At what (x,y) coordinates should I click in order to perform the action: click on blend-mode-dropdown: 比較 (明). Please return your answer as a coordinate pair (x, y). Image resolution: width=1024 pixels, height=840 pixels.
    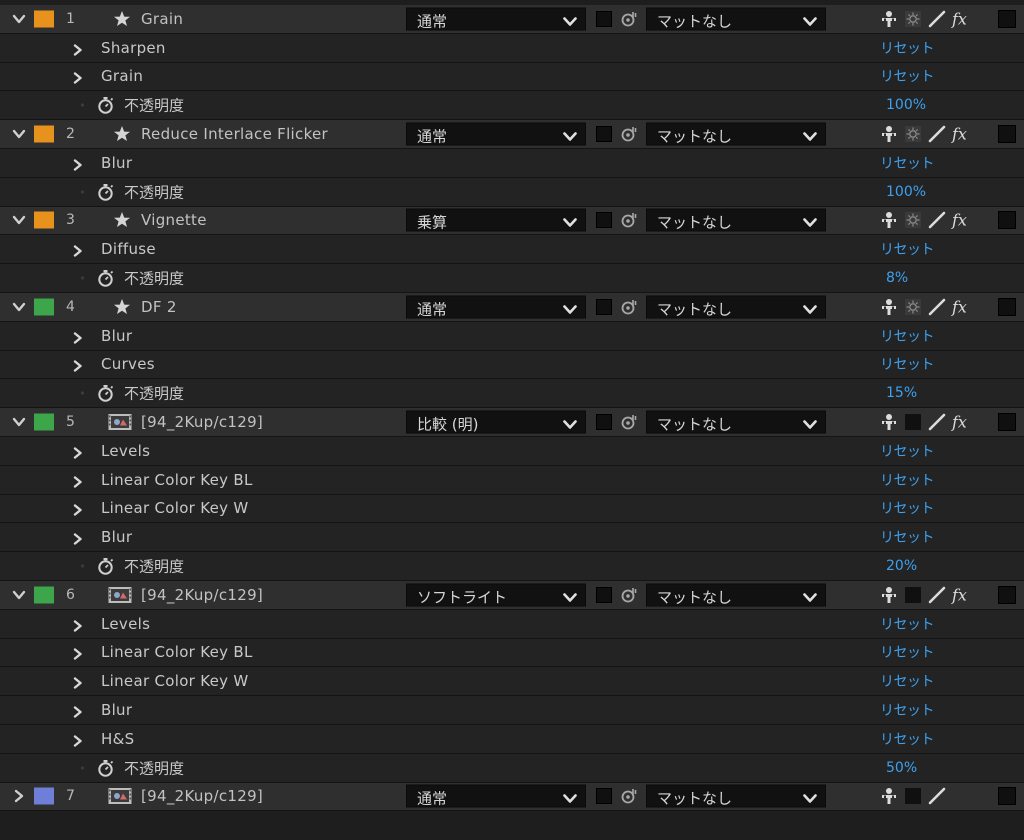
    Looking at the image, I should click on (496, 422).